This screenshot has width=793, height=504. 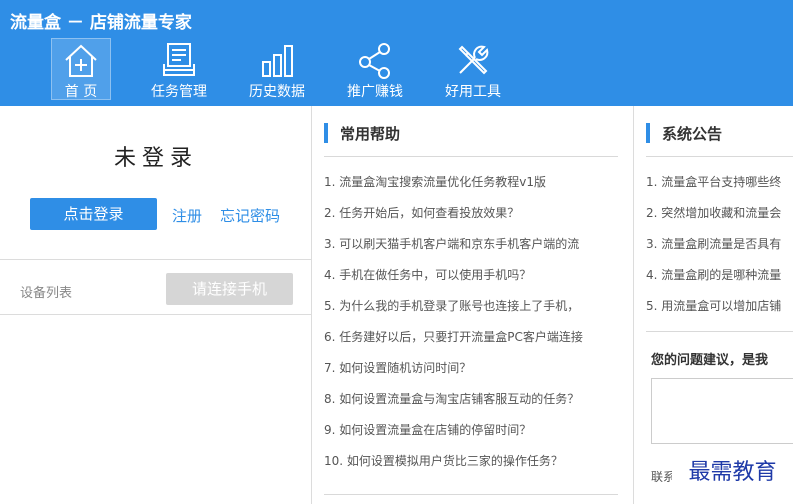 What do you see at coordinates (477, 374) in the screenshot?
I see `help-item: 7. 如何设置随机访问时间？` at bounding box center [477, 374].